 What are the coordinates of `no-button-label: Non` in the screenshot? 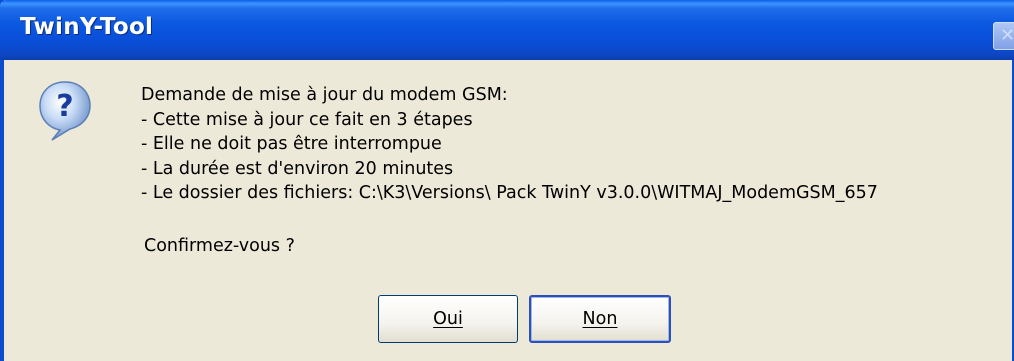 It's located at (600, 319).